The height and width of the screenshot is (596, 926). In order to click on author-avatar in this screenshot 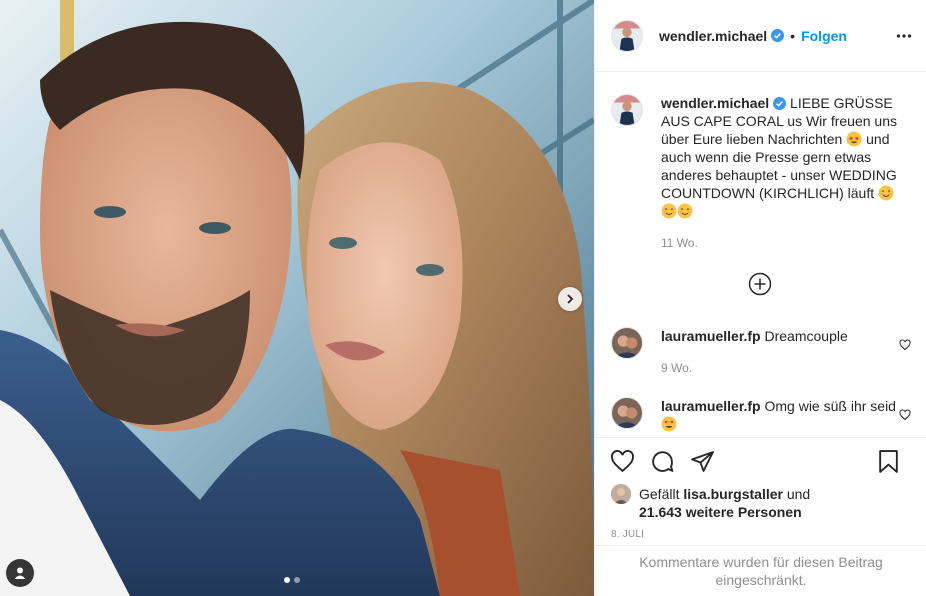, I will do `click(627, 35)`.